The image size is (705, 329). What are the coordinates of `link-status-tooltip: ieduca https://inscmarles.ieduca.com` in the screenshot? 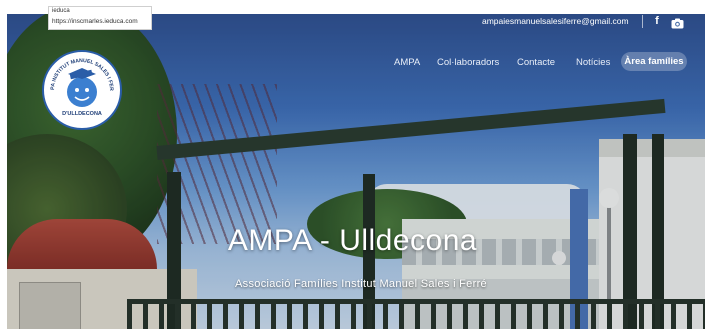 It's located at (100, 18).